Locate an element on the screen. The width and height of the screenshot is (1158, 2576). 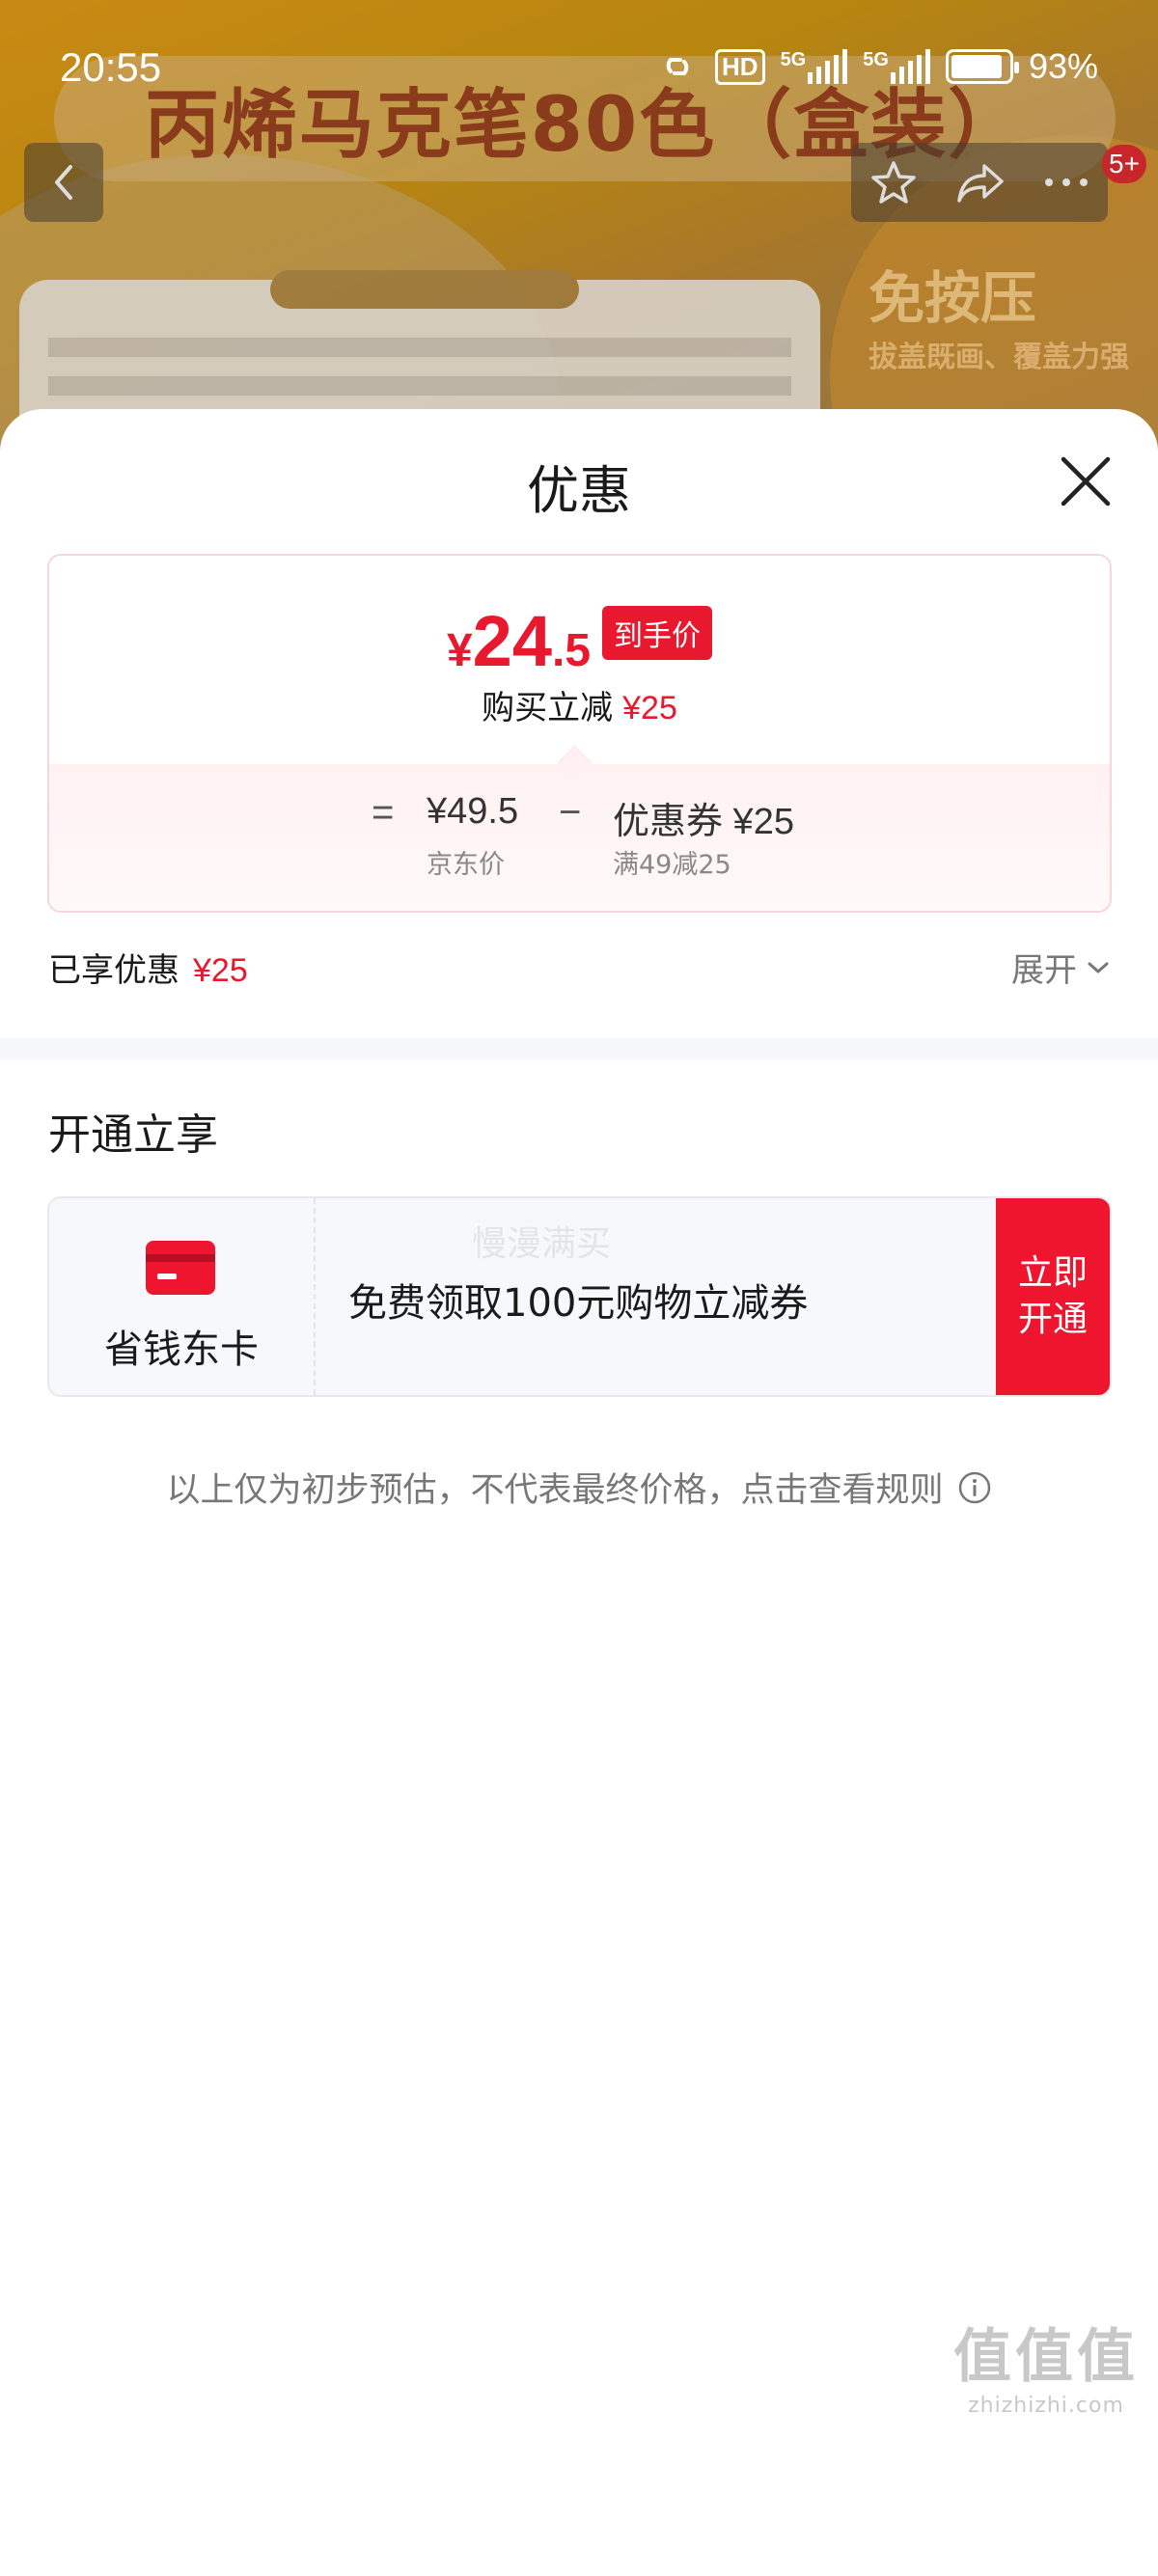
membership-description: 免费领取100元购物立减券 is located at coordinates (578, 1303).